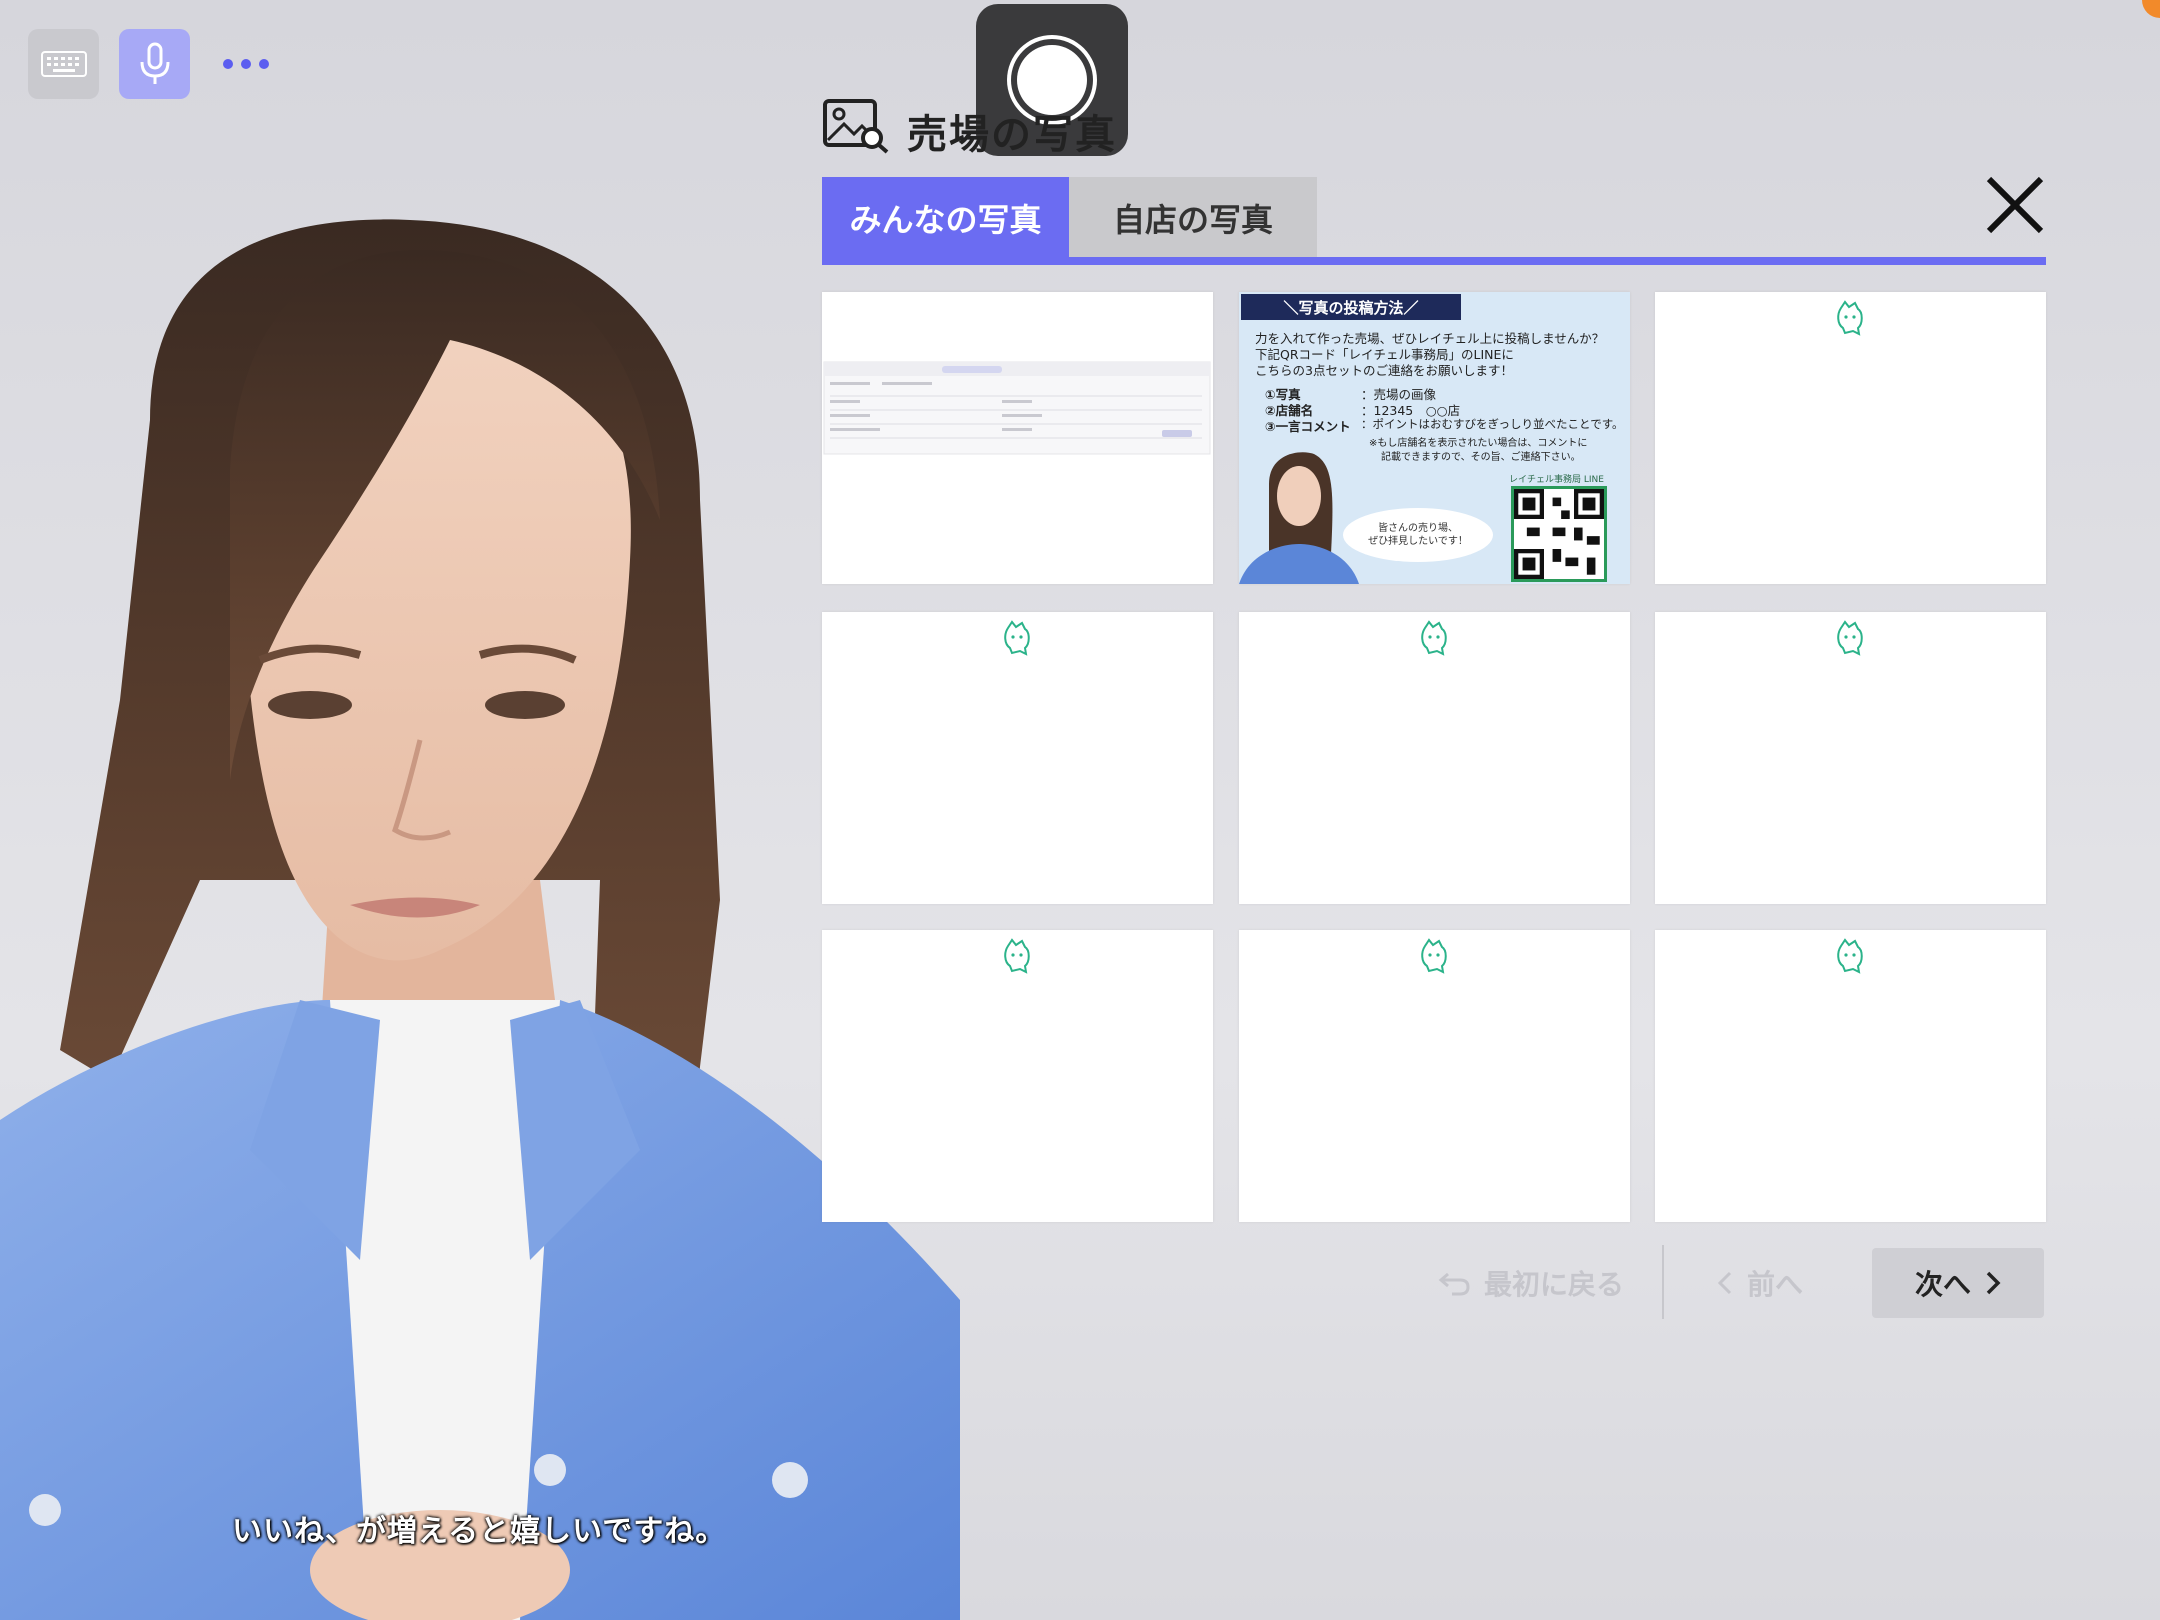 Image resolution: width=2160 pixels, height=1620 pixels. I want to click on tab-underline, so click(1434, 261).